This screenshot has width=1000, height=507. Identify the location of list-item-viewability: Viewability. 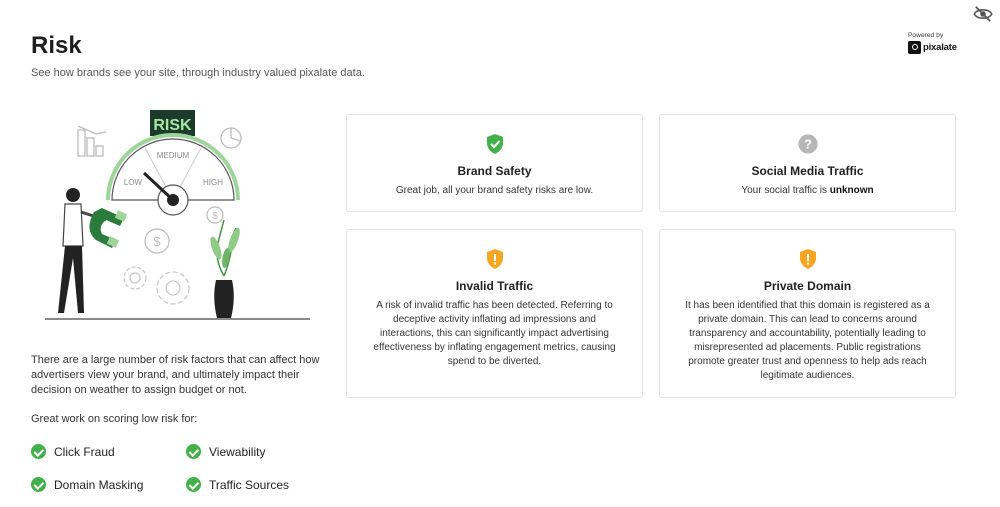
(225, 451).